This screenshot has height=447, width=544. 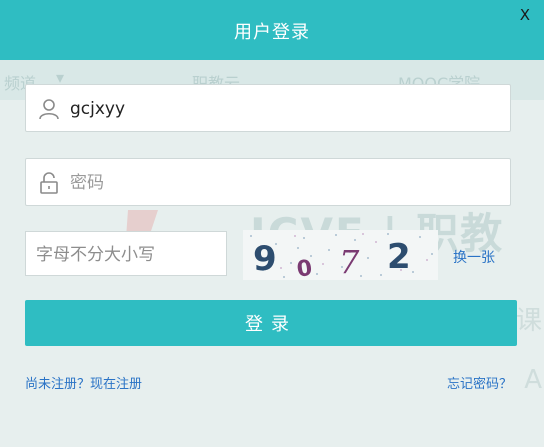 I want to click on password-field, so click(x=268, y=182).